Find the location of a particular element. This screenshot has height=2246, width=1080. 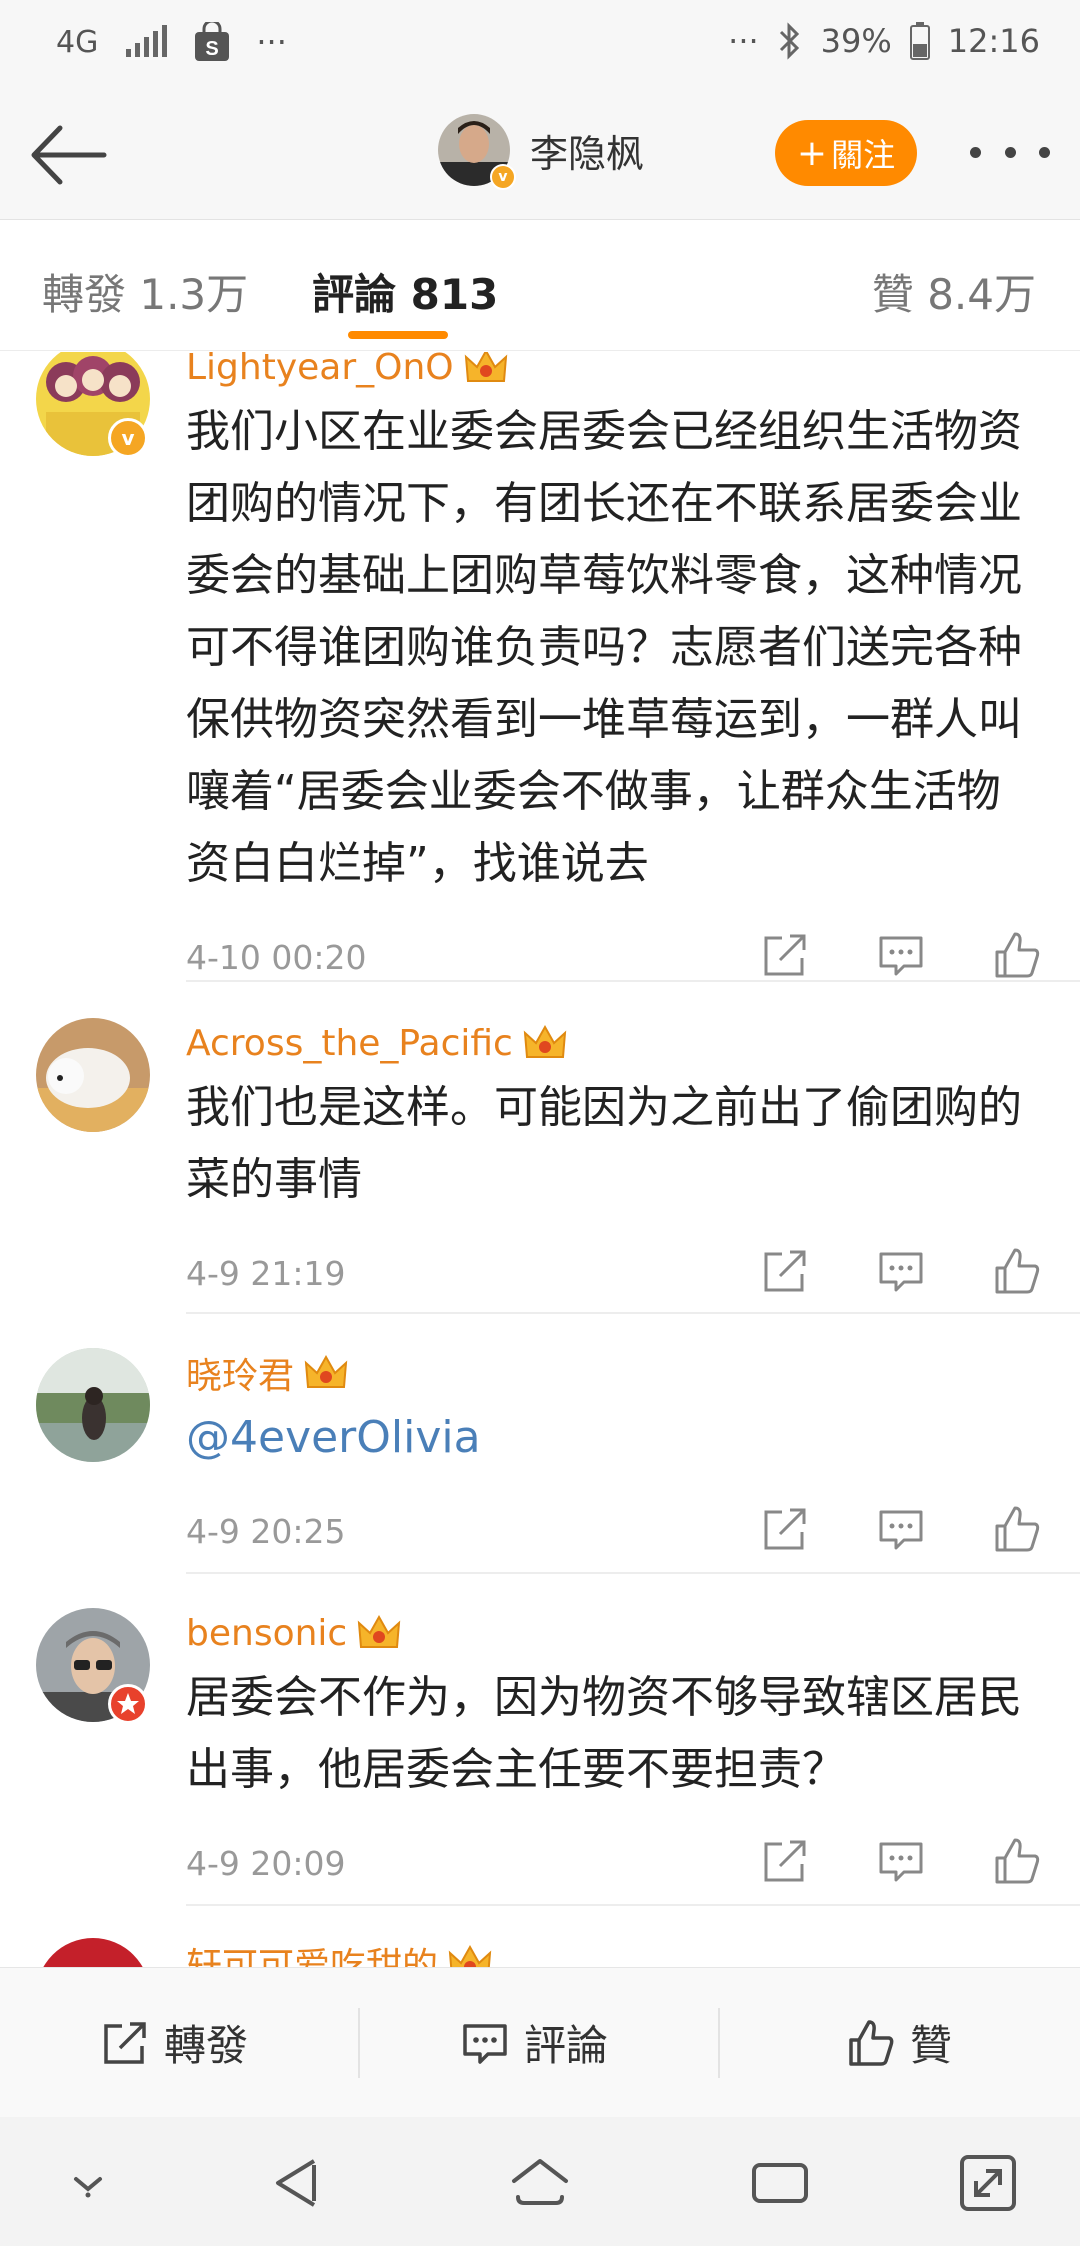

expand-icon is located at coordinates (988, 2183).